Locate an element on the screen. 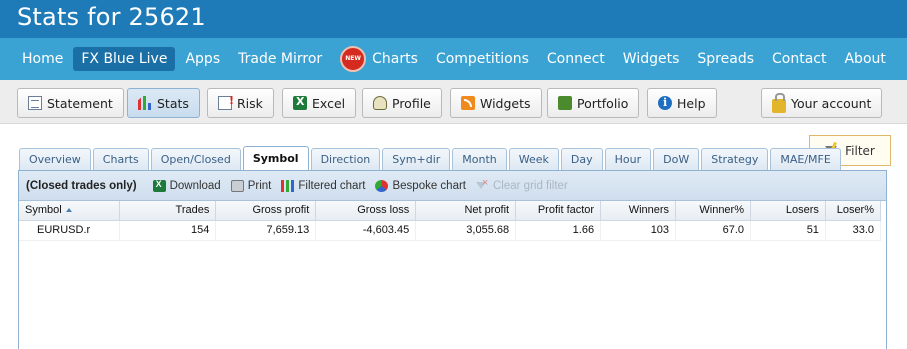  profile-button: Profile is located at coordinates (402, 103).